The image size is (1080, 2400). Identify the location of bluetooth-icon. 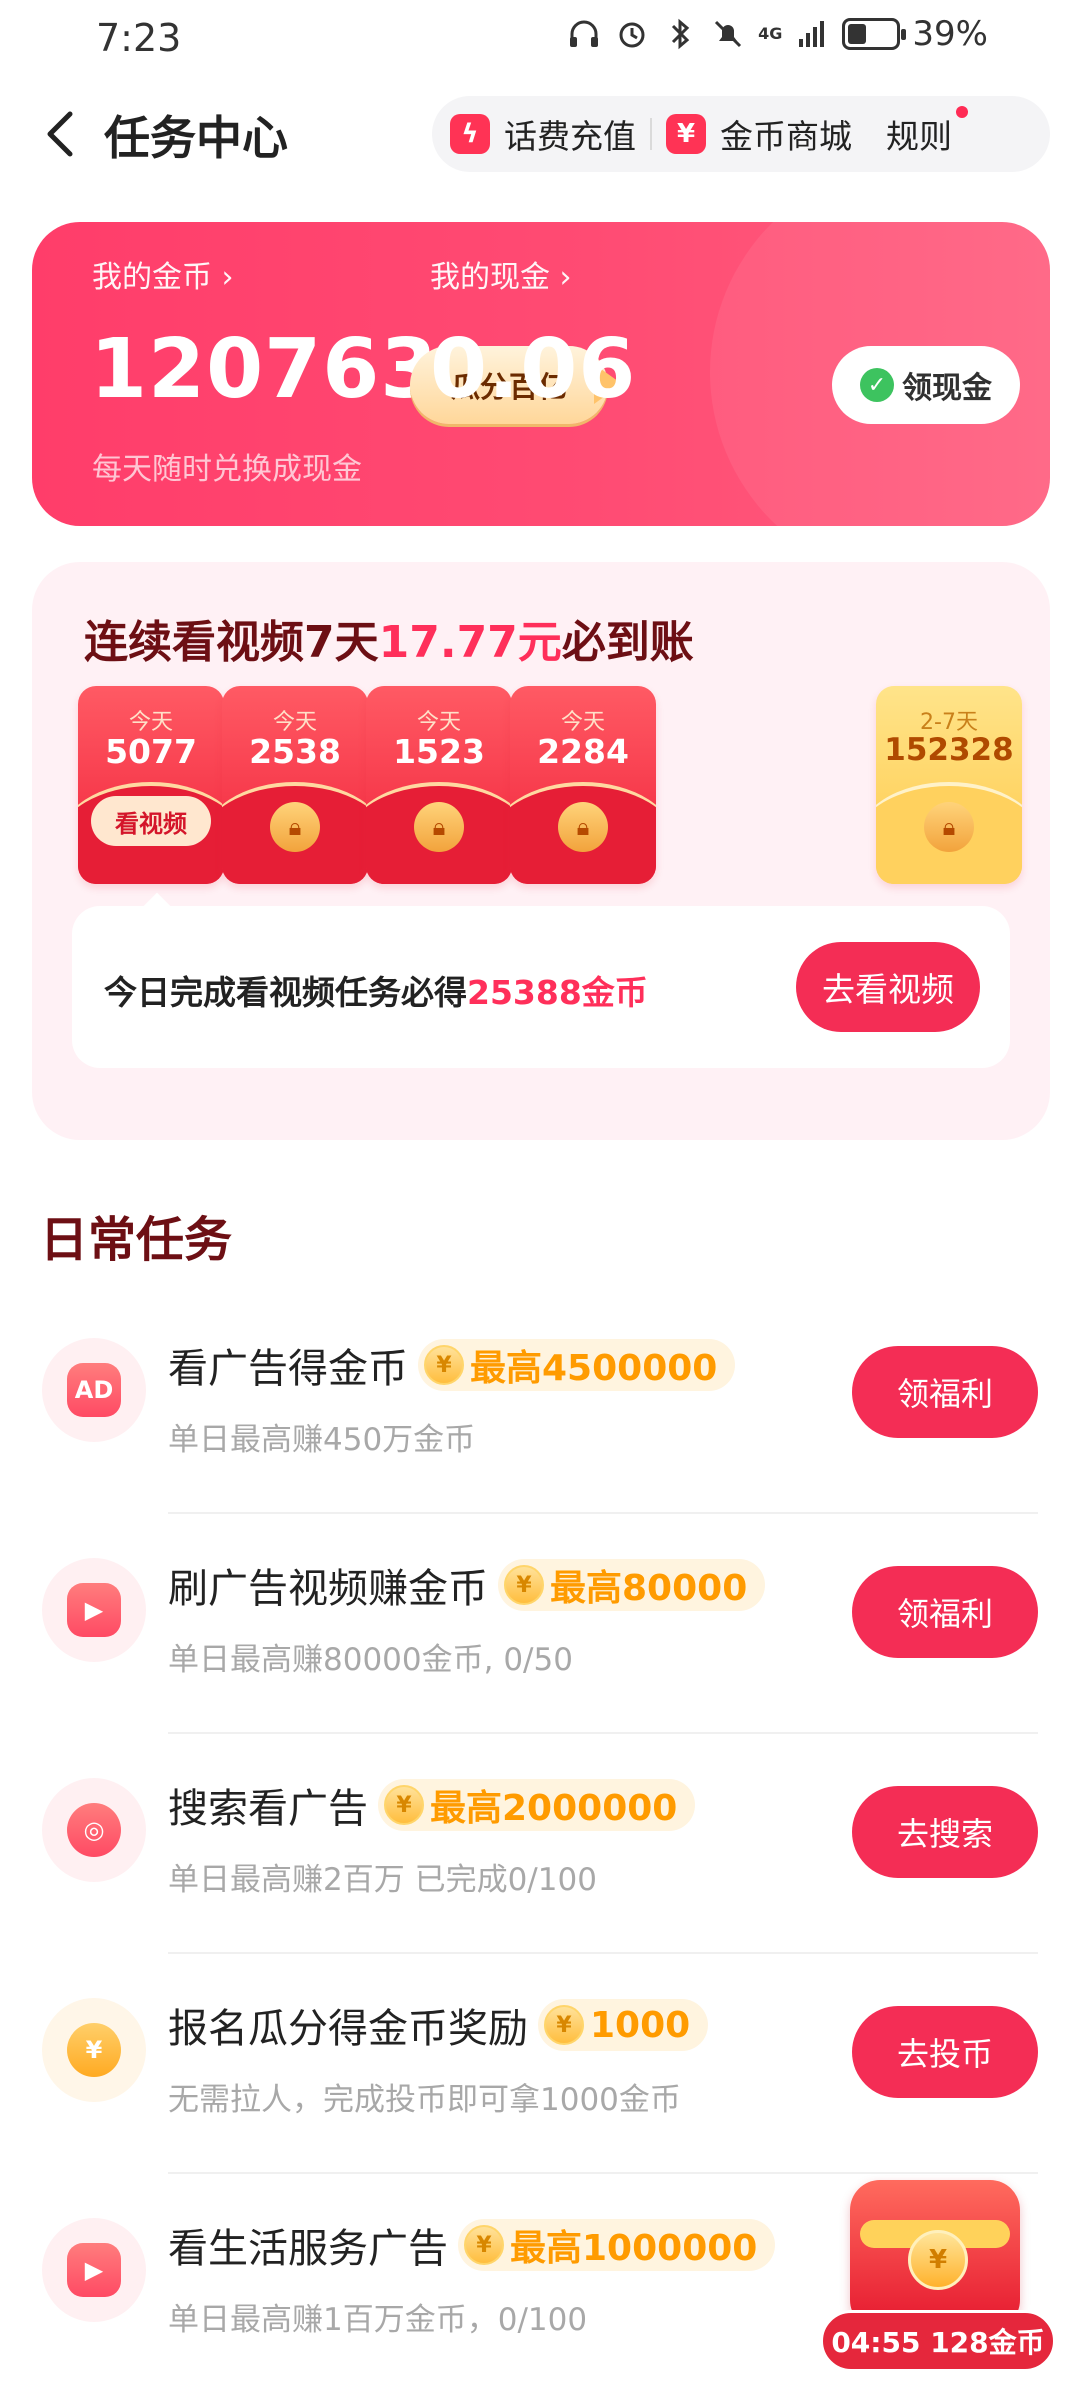
(680, 34).